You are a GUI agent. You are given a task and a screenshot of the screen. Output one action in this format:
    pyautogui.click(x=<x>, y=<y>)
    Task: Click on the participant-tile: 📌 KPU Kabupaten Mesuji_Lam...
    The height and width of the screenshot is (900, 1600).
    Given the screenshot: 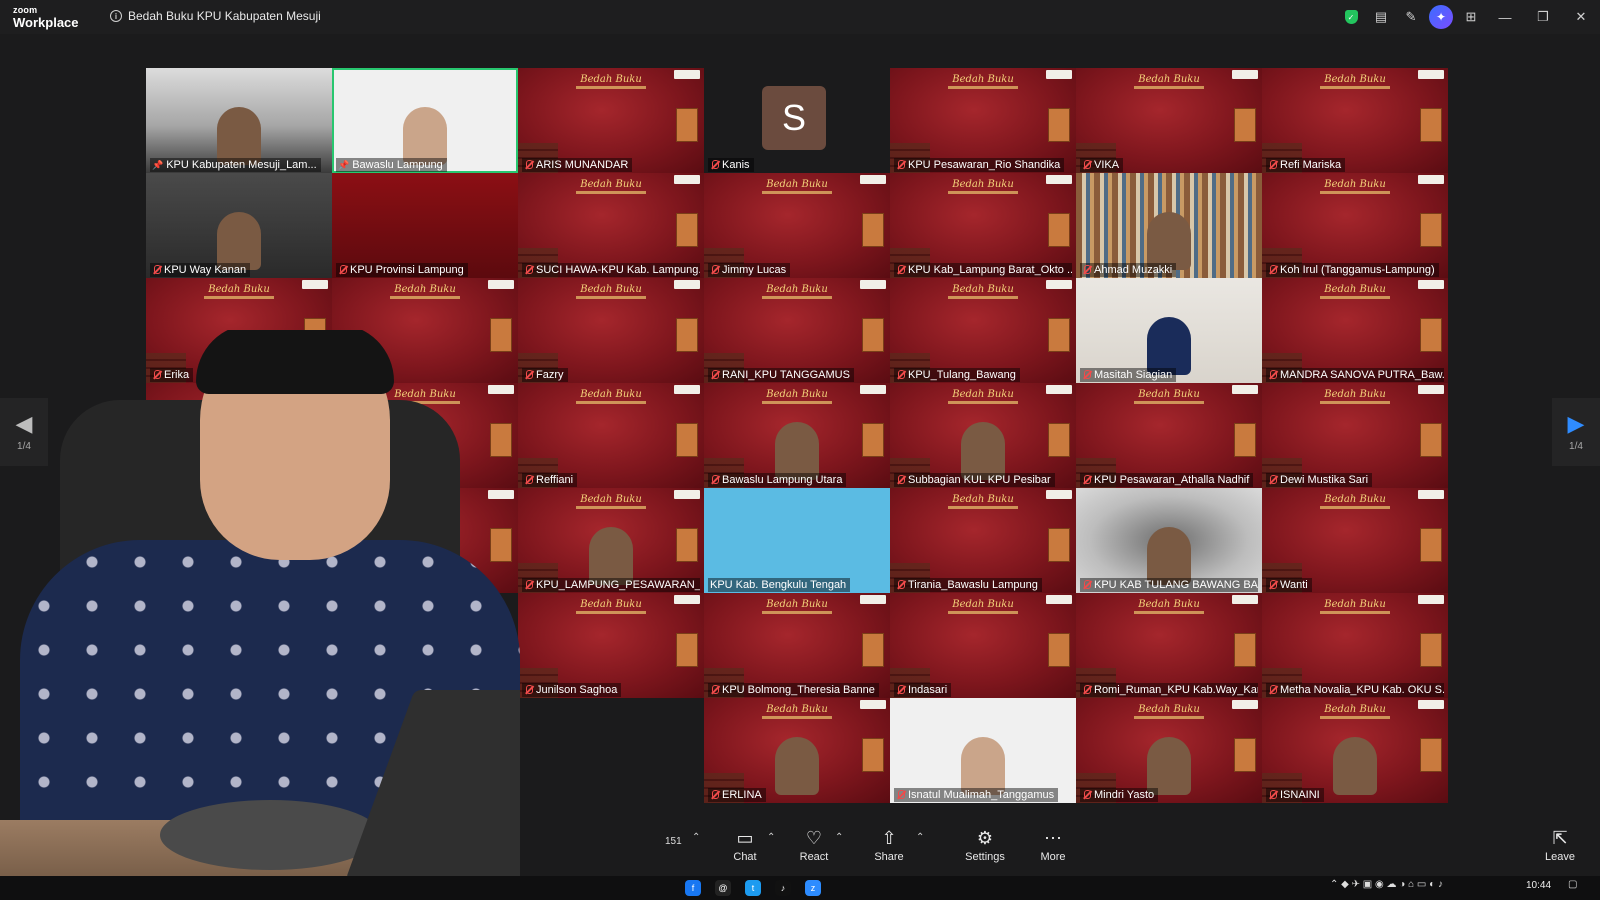 What is the action you would take?
    pyautogui.click(x=239, y=120)
    